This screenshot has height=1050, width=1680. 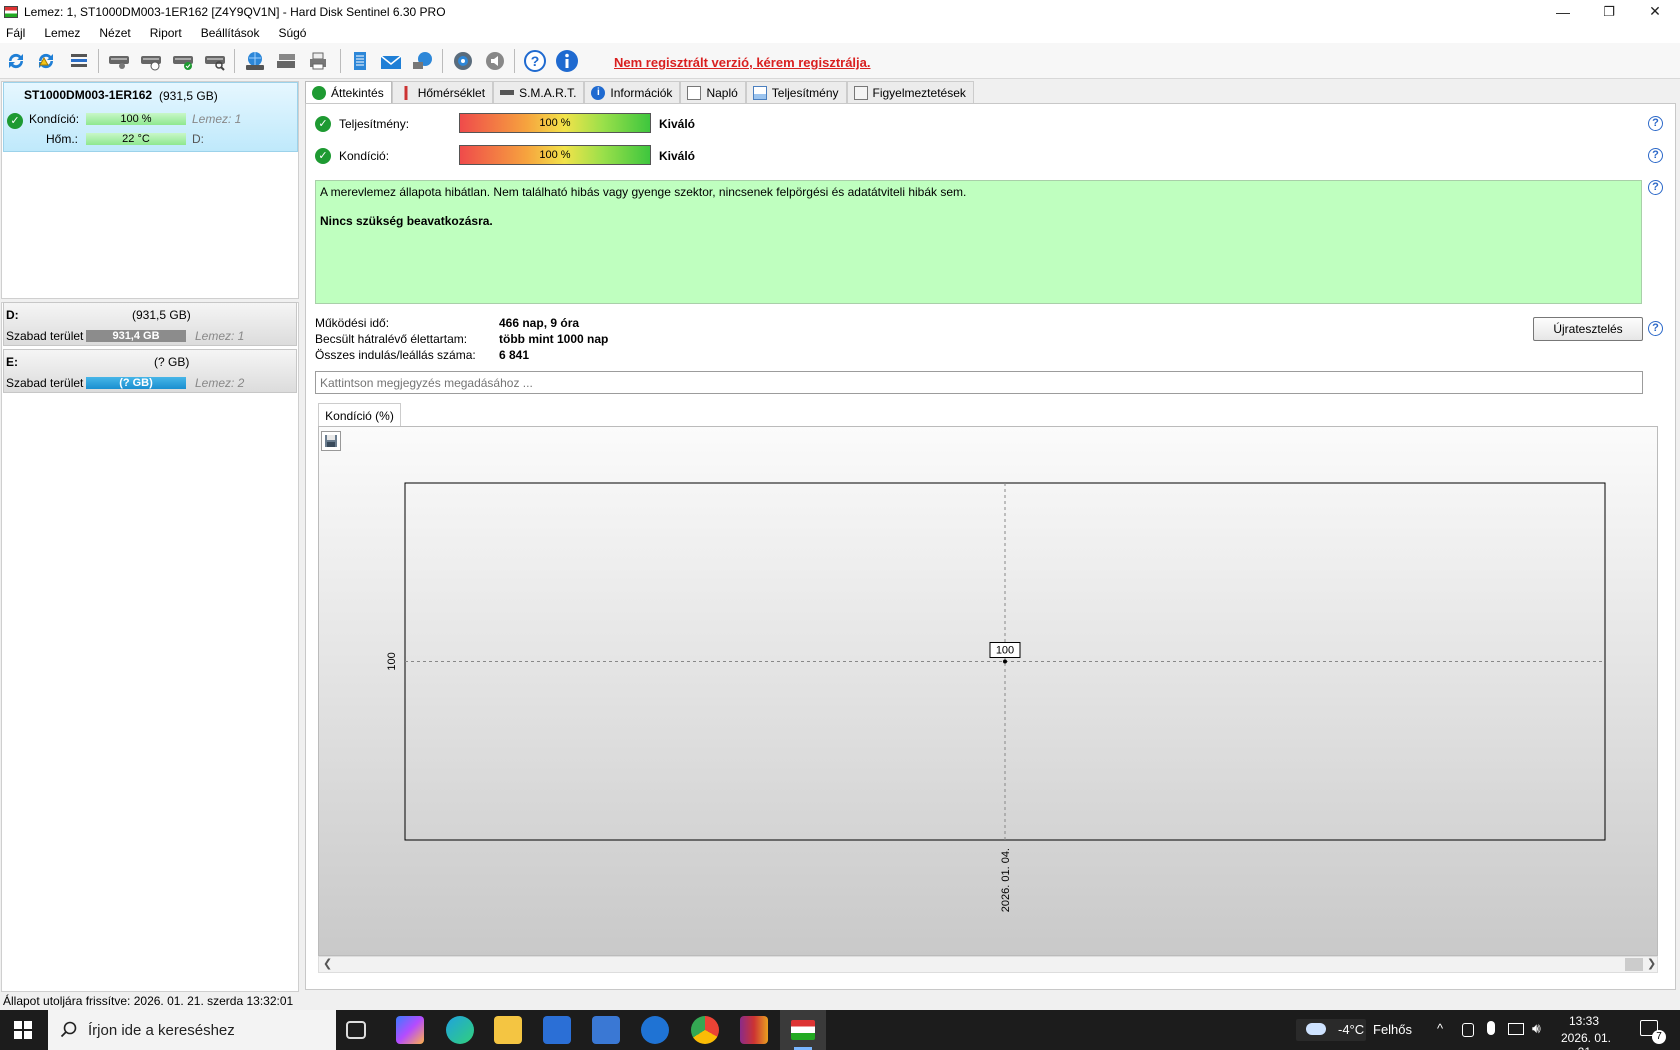 I want to click on condition-bar: 100 %, so click(x=555, y=155).